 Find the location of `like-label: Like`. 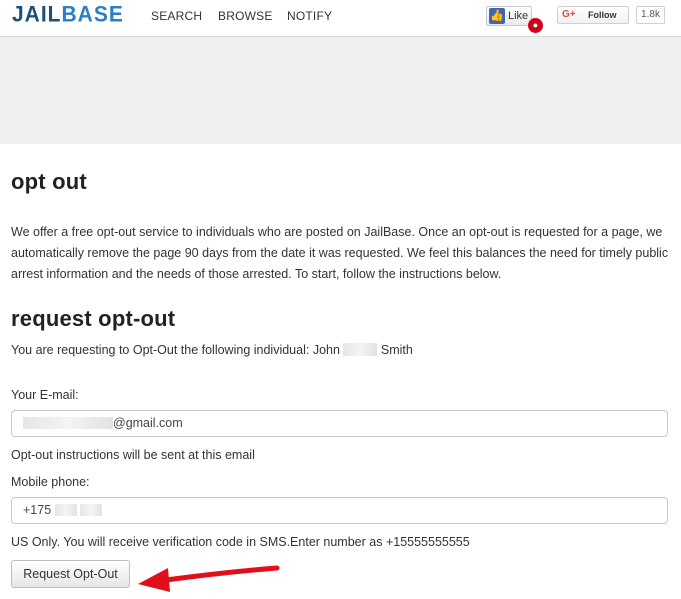

like-label: Like is located at coordinates (518, 16).